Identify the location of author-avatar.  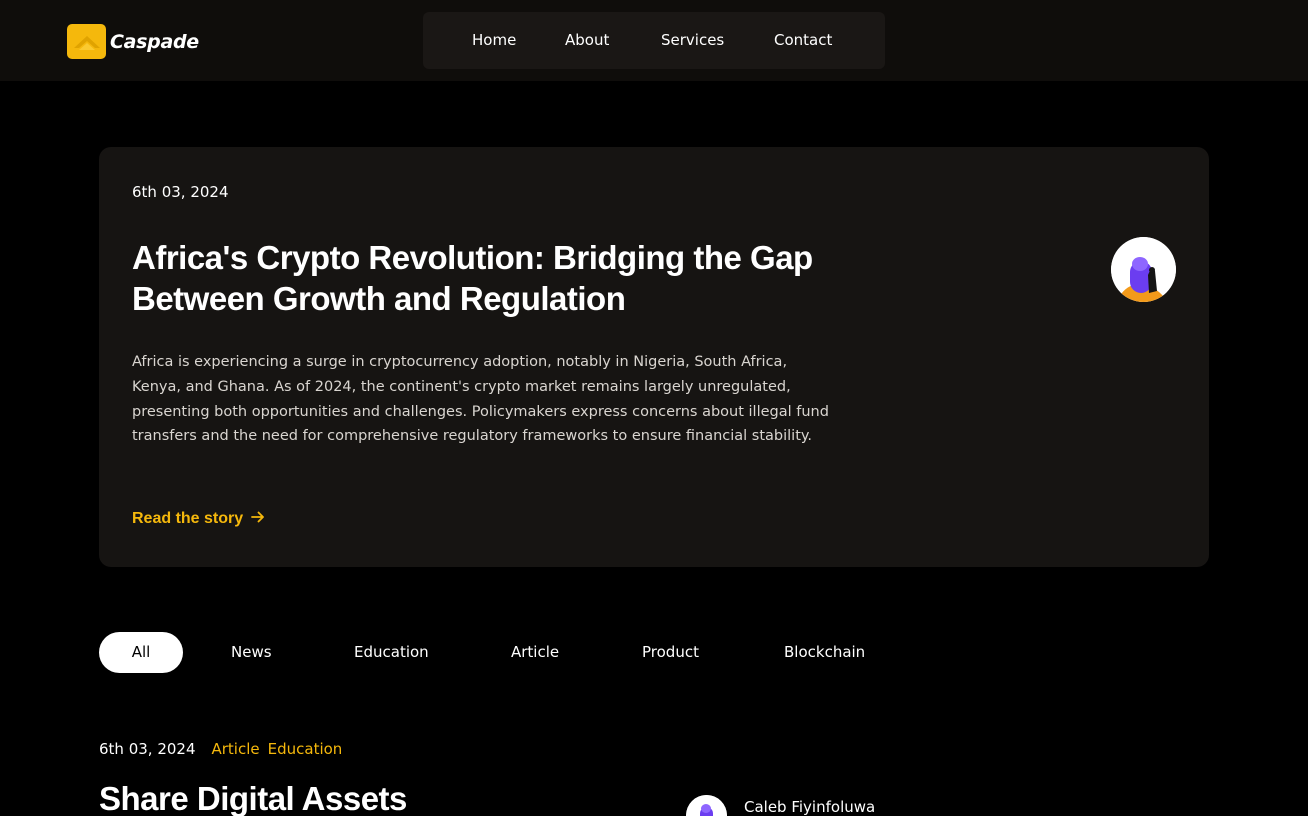
(1143, 269).